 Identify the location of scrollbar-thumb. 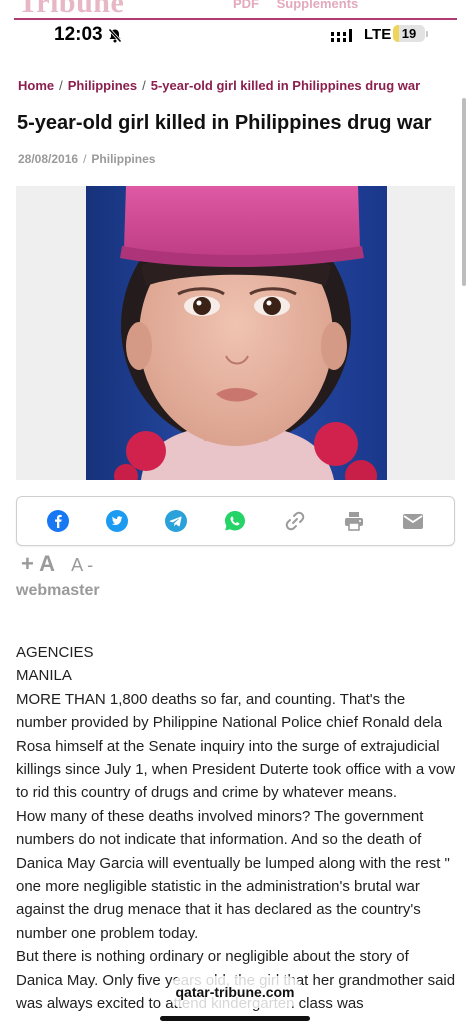
(464, 192).